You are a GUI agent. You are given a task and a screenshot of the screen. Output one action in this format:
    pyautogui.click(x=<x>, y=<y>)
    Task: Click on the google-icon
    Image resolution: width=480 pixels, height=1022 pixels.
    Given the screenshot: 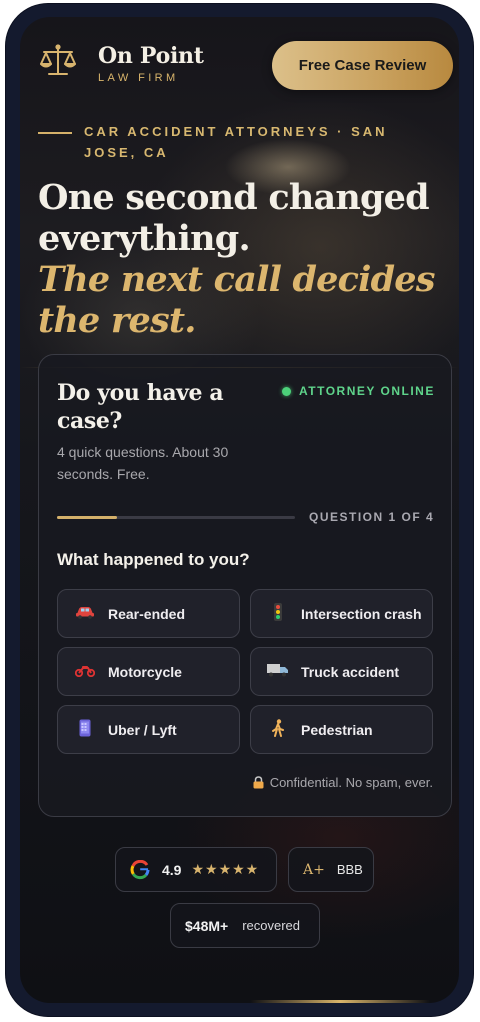 What is the action you would take?
    pyautogui.click(x=140, y=869)
    